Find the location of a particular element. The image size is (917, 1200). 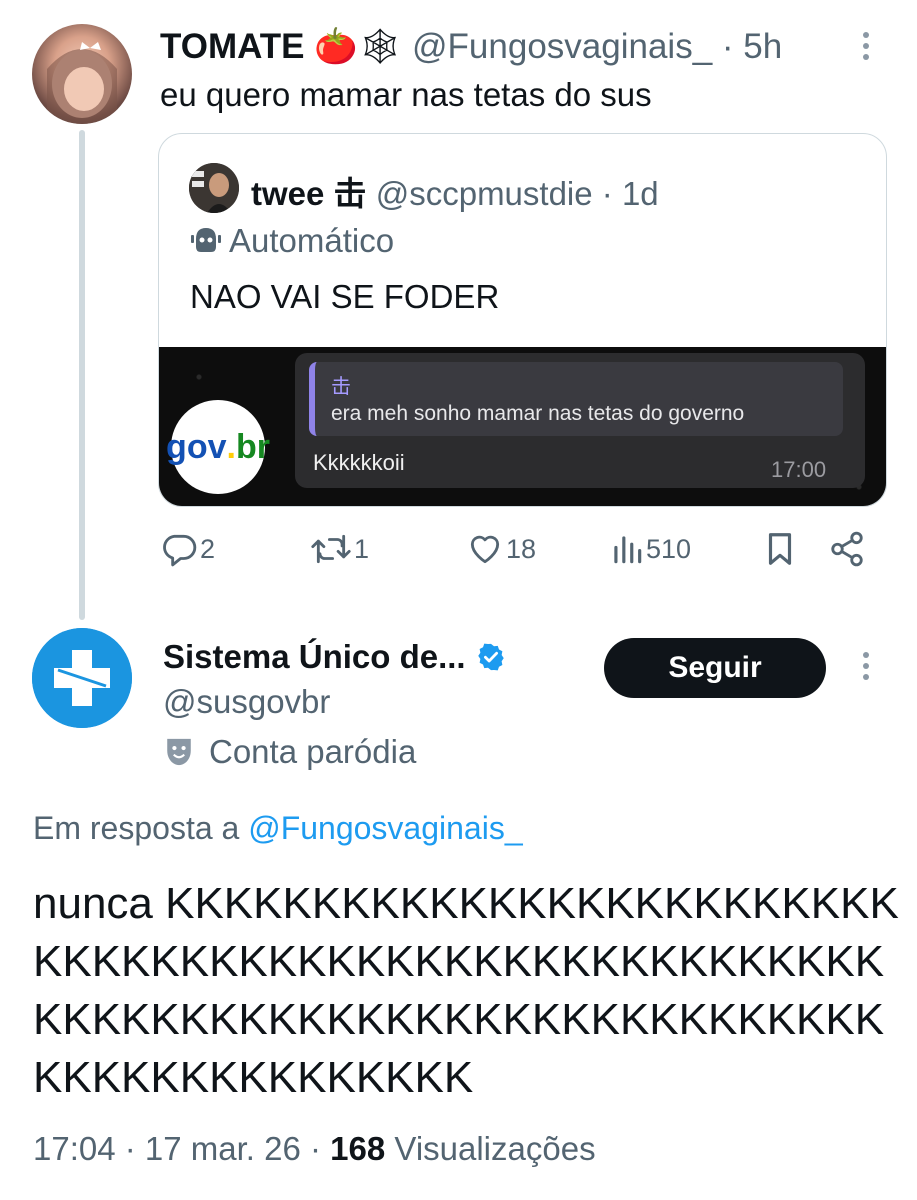

follow-button: Seguir is located at coordinates (715, 668).